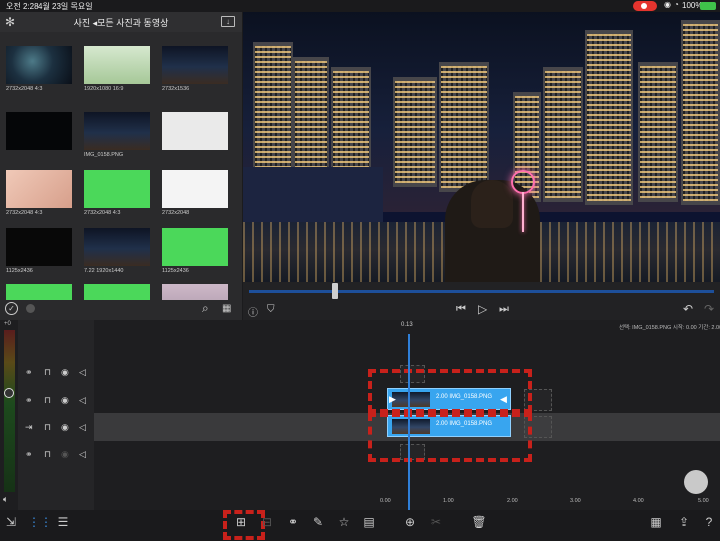 The image size is (720, 541). Describe the element at coordinates (267, 522) in the screenshot. I see `split-icon: ⊟` at that location.